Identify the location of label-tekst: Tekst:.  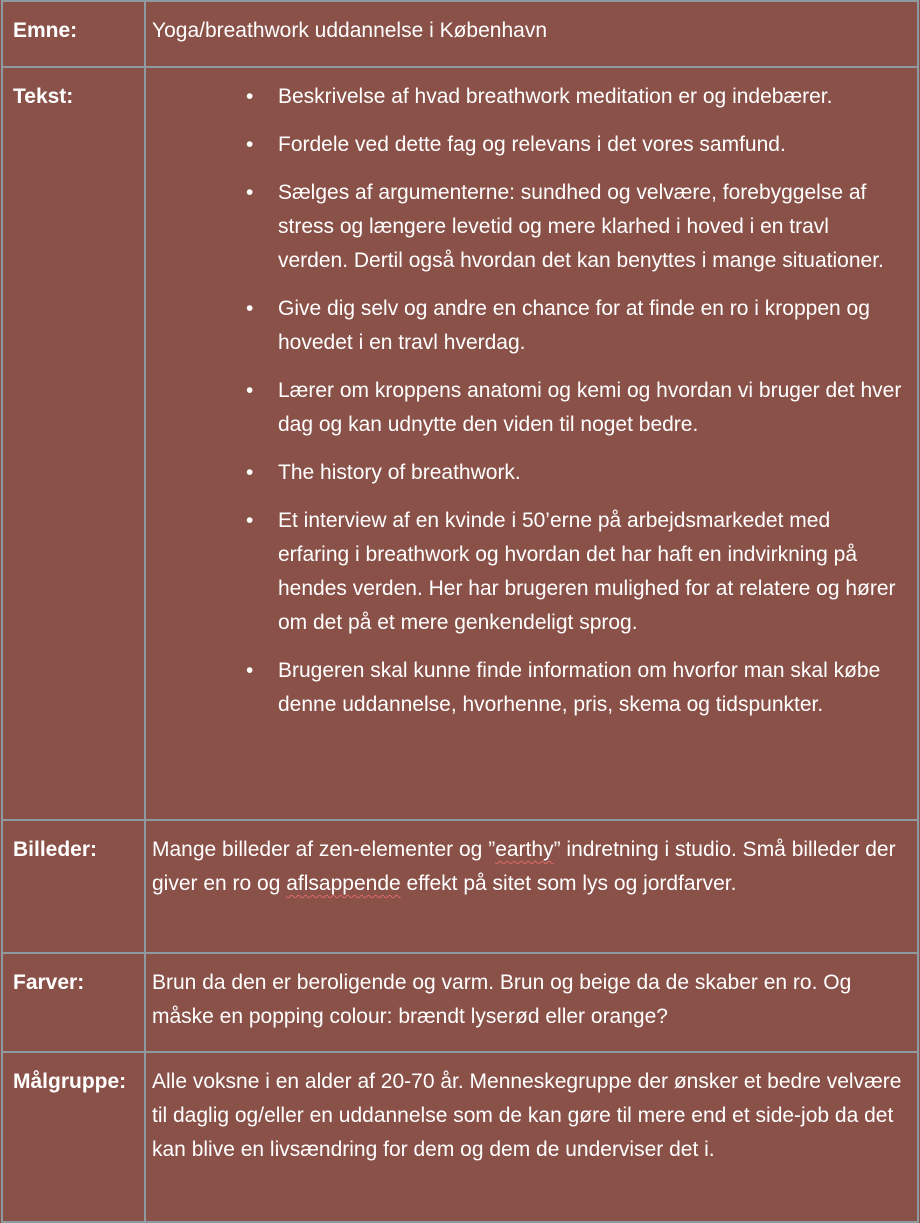
(73, 443).